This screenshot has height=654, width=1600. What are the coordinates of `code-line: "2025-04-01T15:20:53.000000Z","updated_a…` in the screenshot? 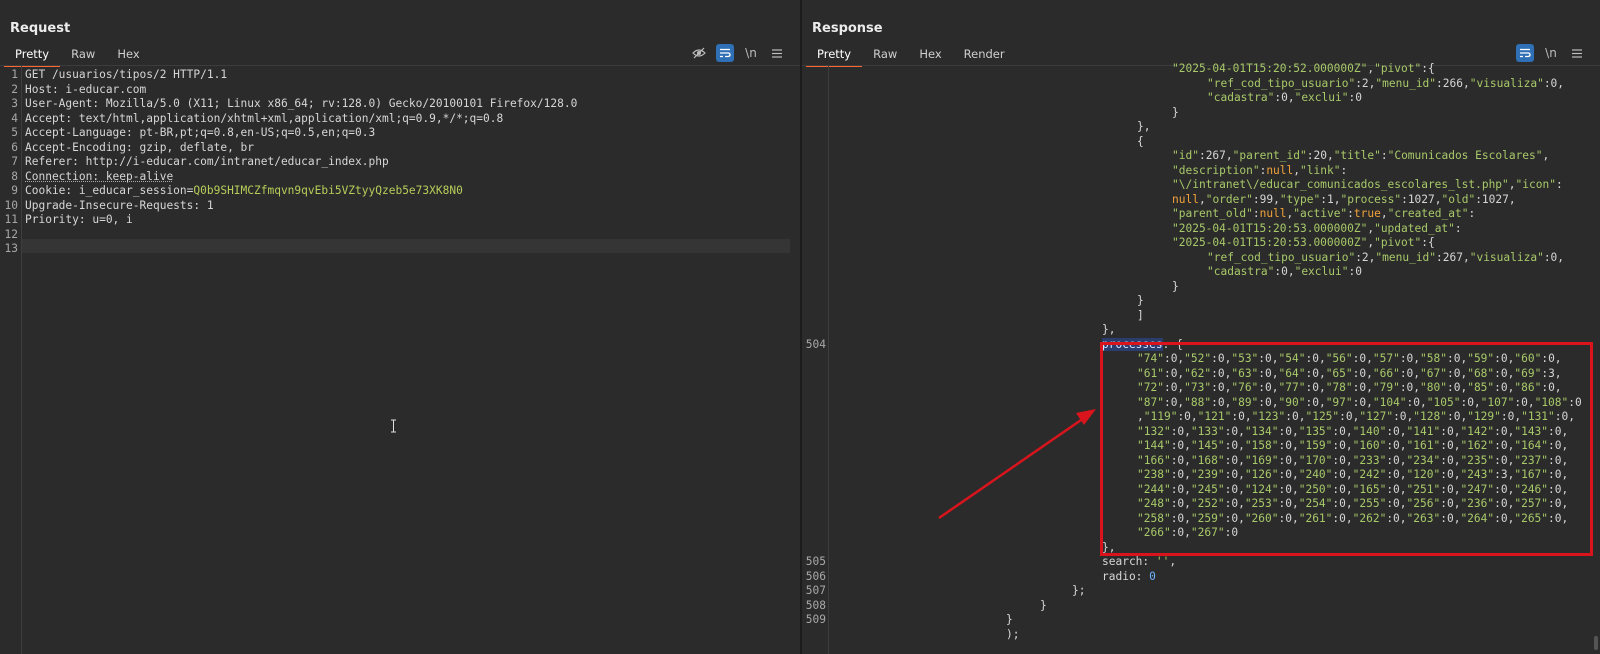 It's located at (1317, 228).